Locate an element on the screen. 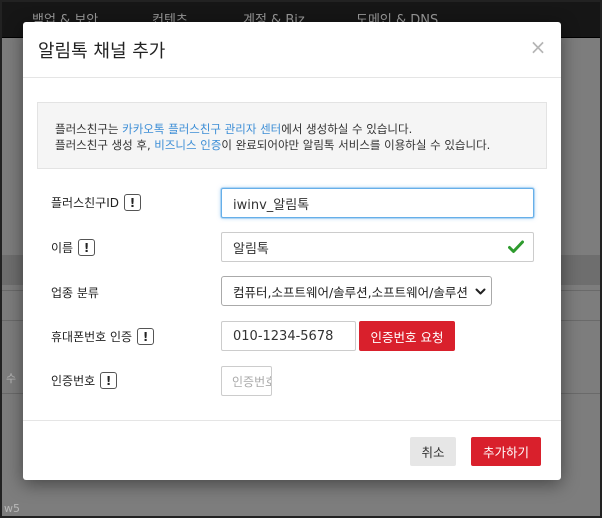  cancel-button: 취소 is located at coordinates (433, 451).